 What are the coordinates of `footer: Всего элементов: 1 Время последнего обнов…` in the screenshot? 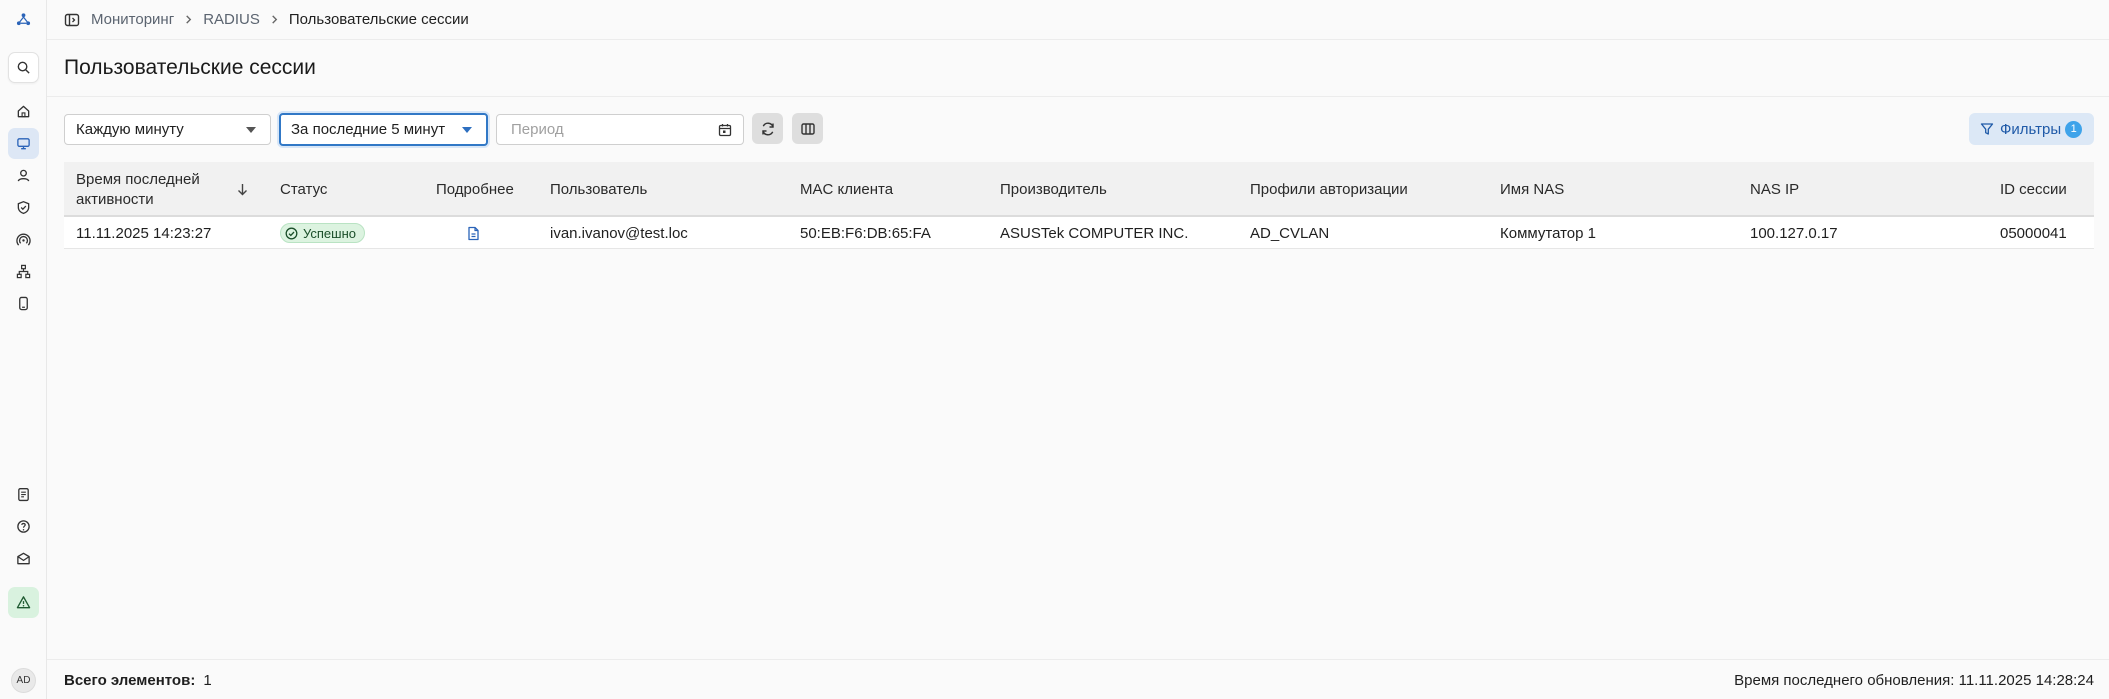 It's located at (1078, 679).